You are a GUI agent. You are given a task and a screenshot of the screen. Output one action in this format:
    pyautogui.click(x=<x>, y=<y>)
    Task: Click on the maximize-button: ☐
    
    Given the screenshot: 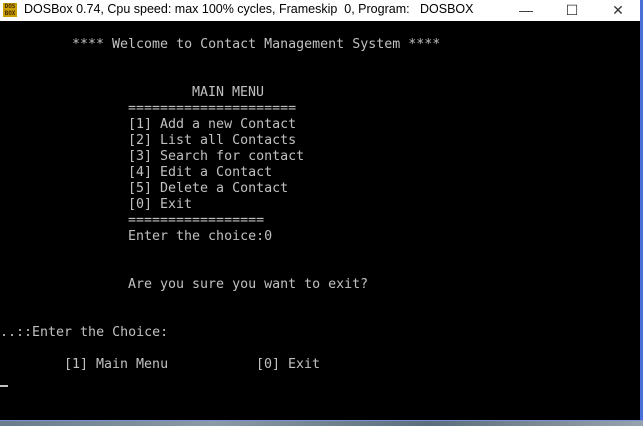 What is the action you would take?
    pyautogui.click(x=572, y=10)
    